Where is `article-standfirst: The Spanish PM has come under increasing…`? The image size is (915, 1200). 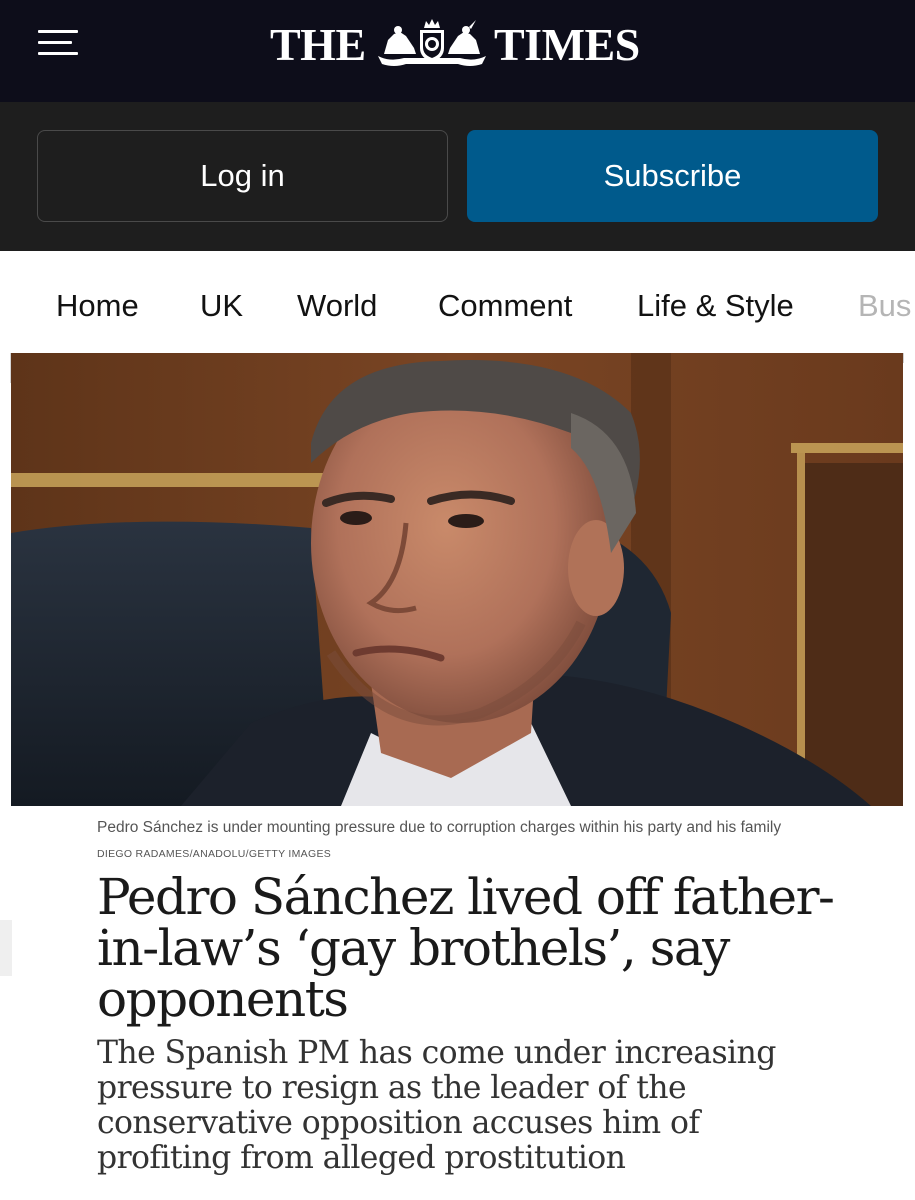
article-standfirst: The Spanish PM has come under increasing… is located at coordinates (436, 1105).